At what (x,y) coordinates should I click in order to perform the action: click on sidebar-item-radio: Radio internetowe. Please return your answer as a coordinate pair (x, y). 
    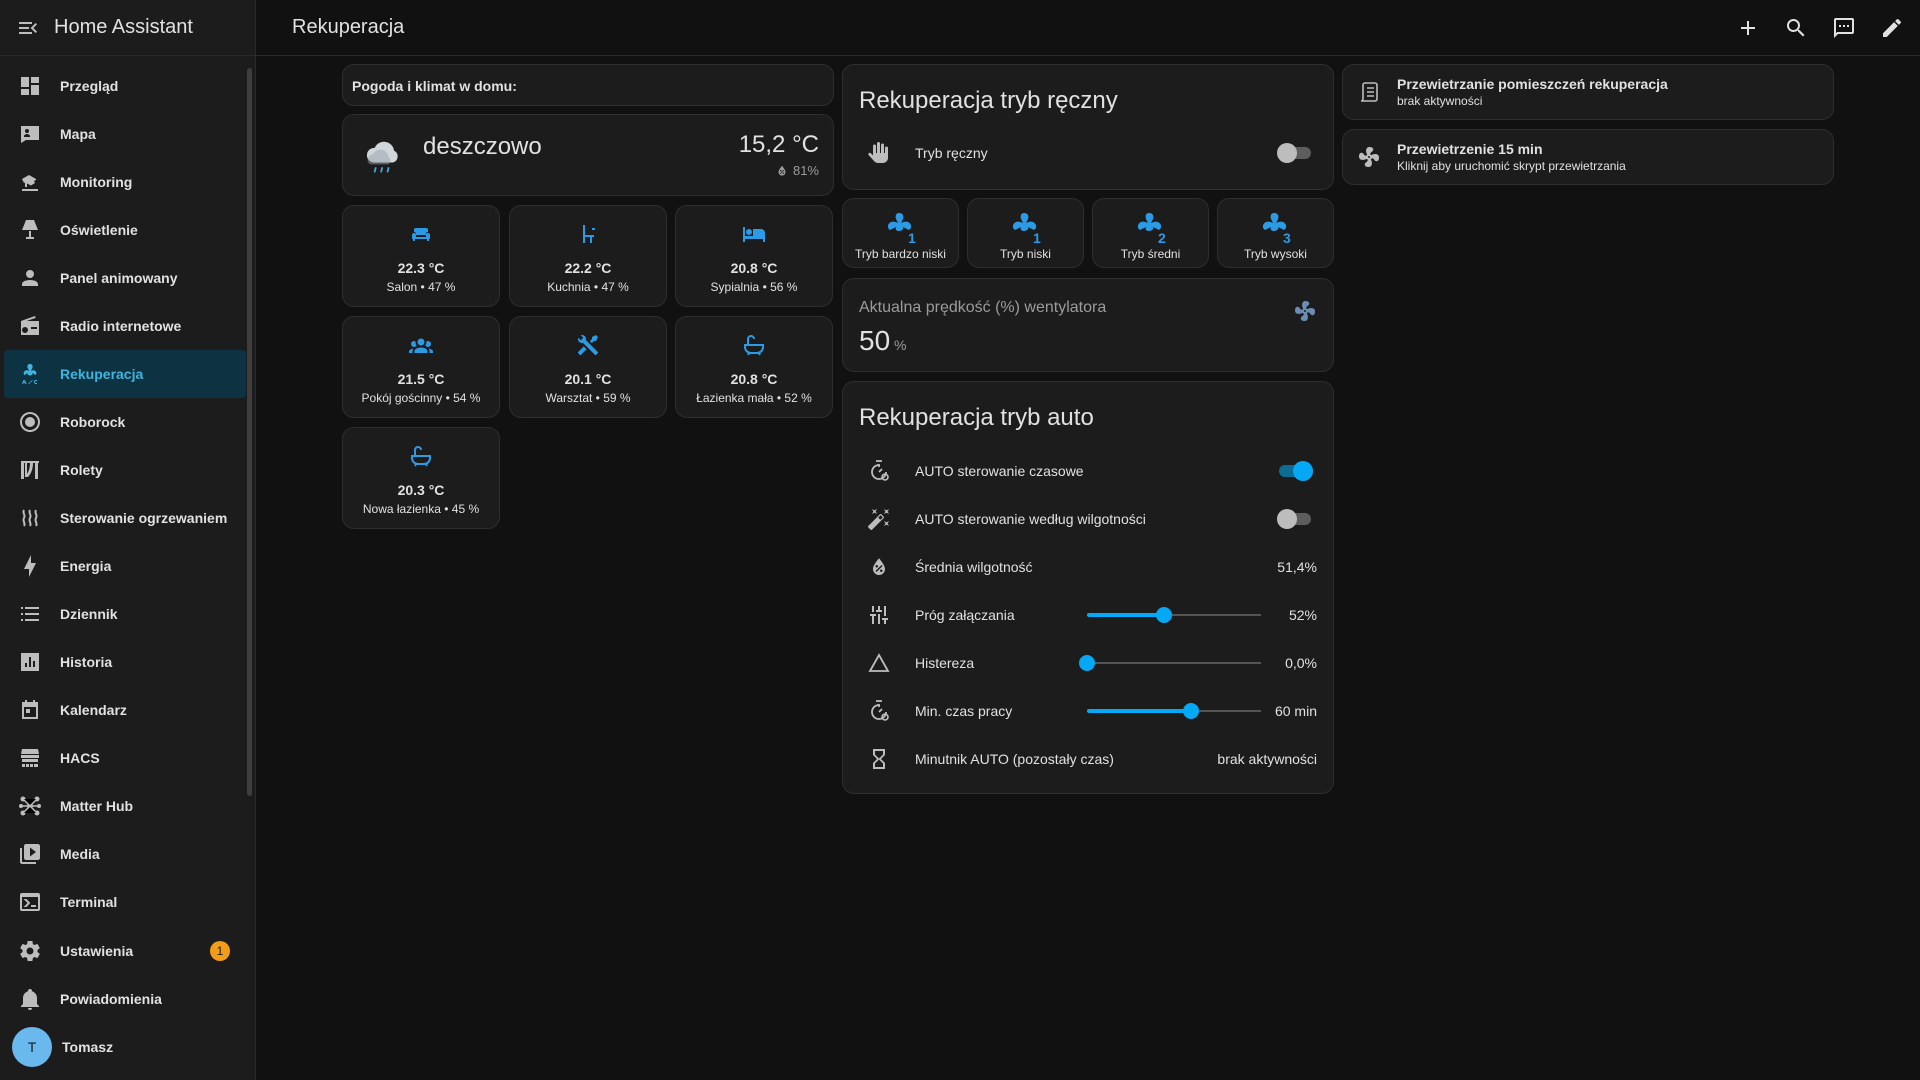
    Looking at the image, I should click on (125, 326).